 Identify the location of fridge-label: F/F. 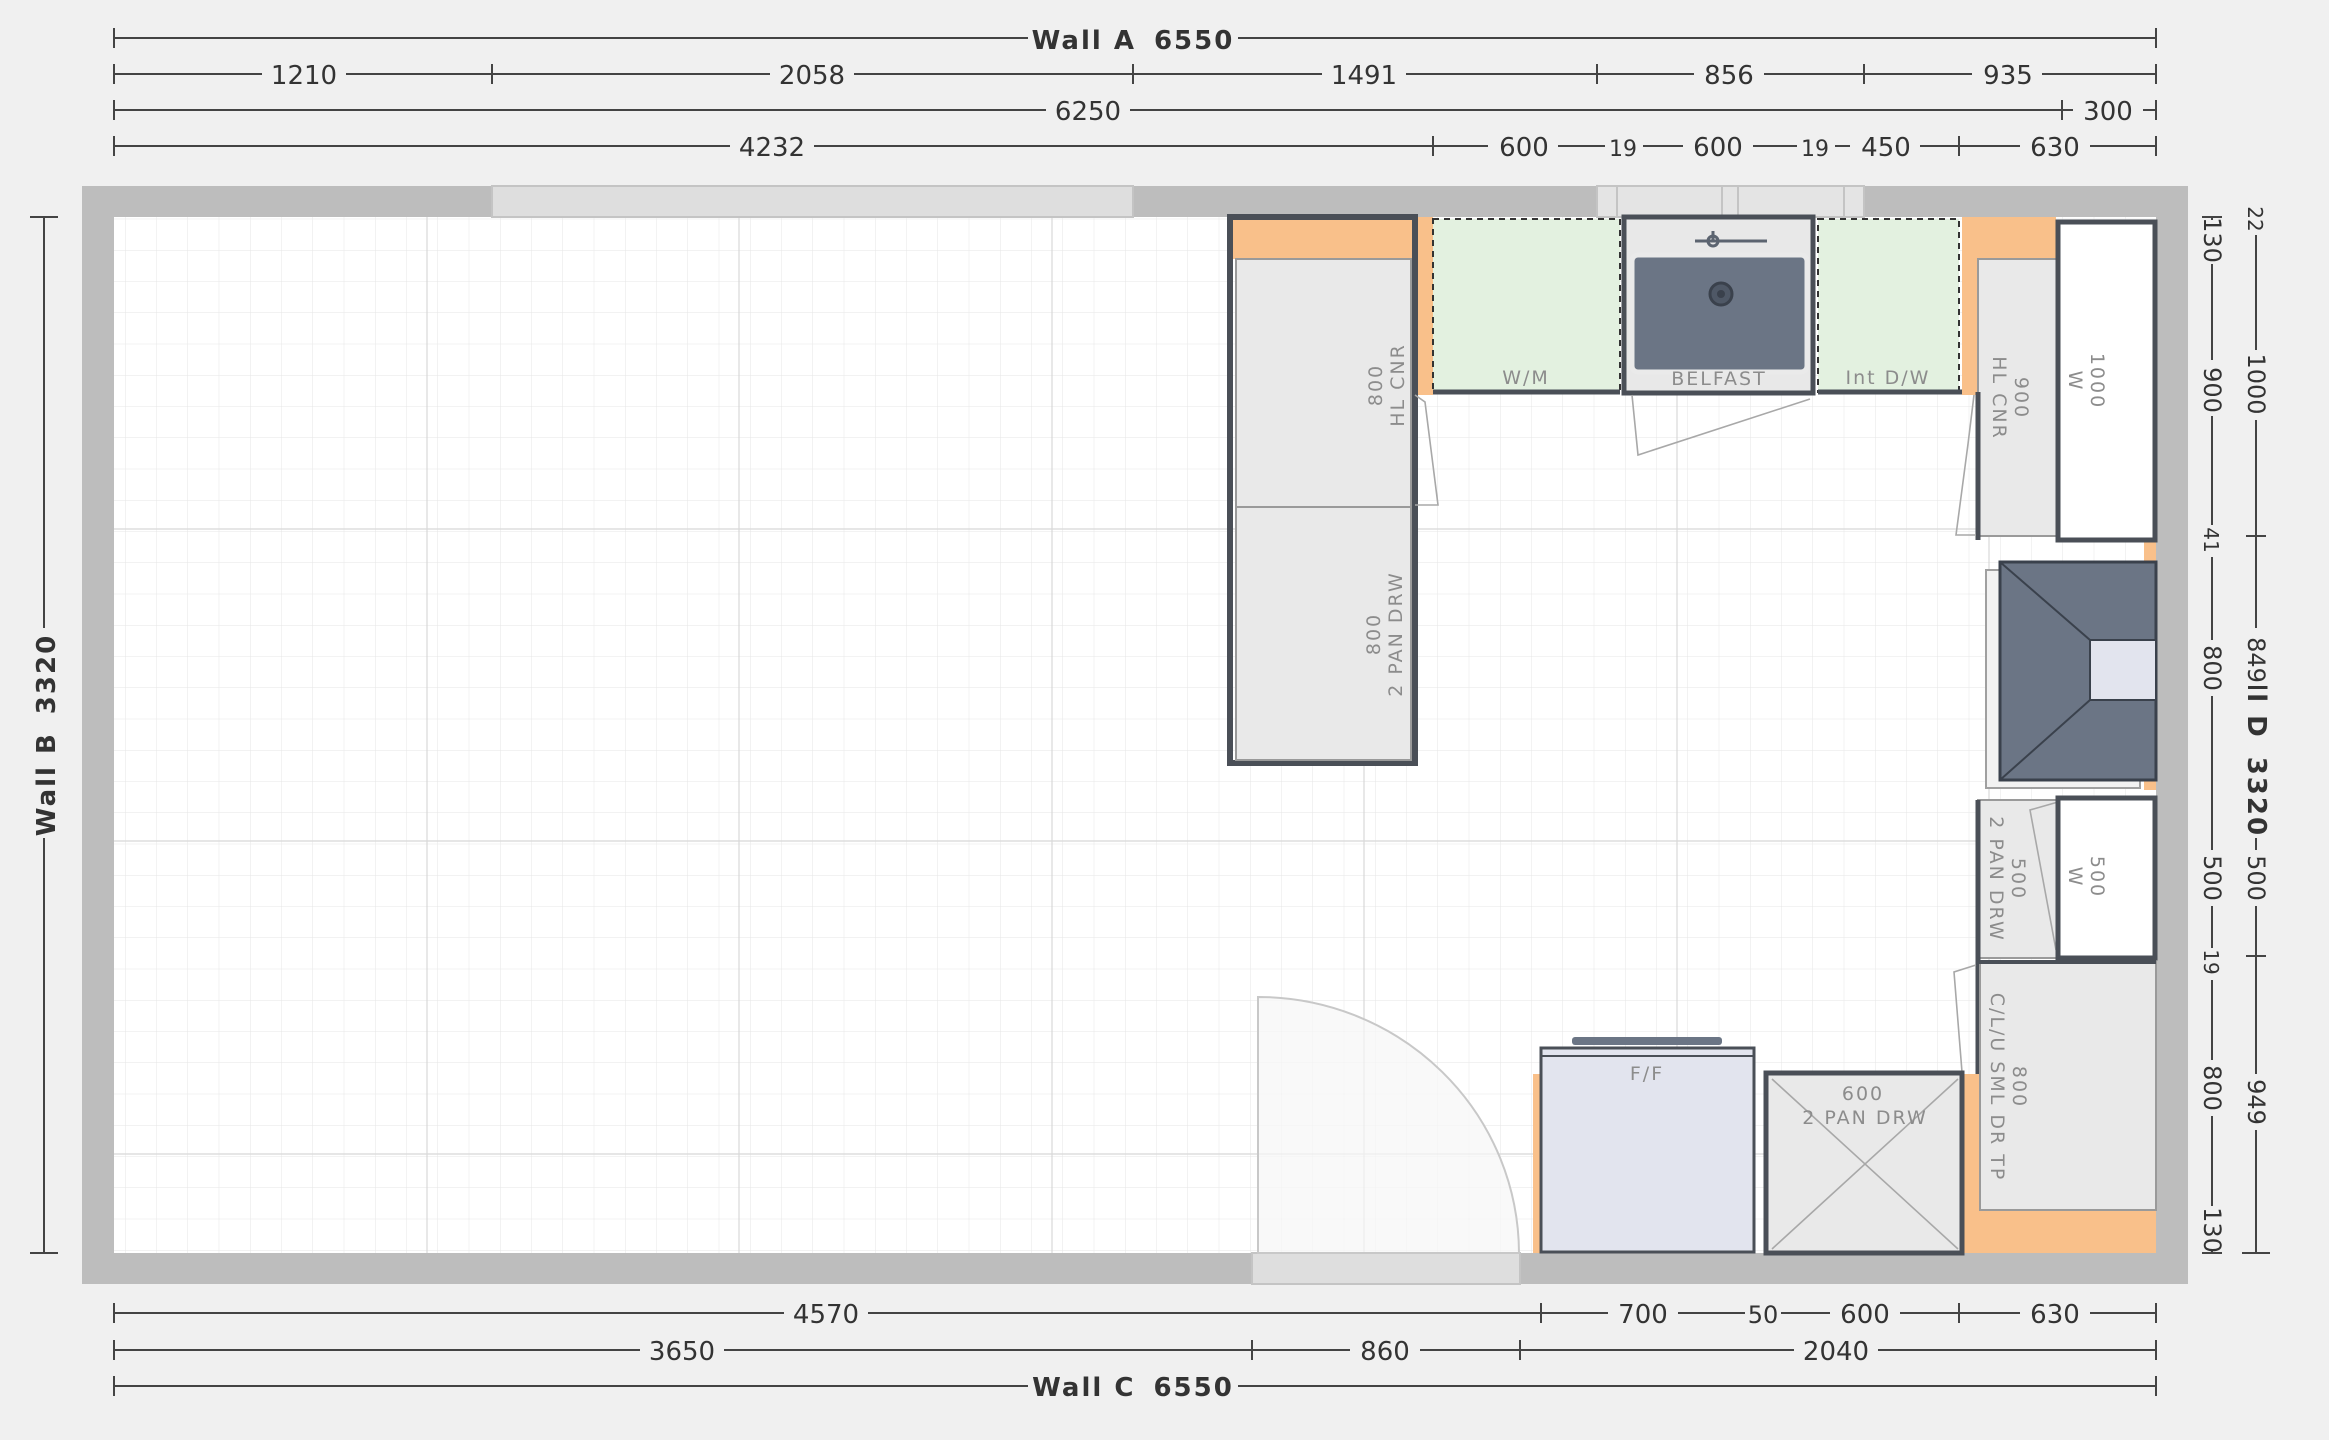
(1647, 1074).